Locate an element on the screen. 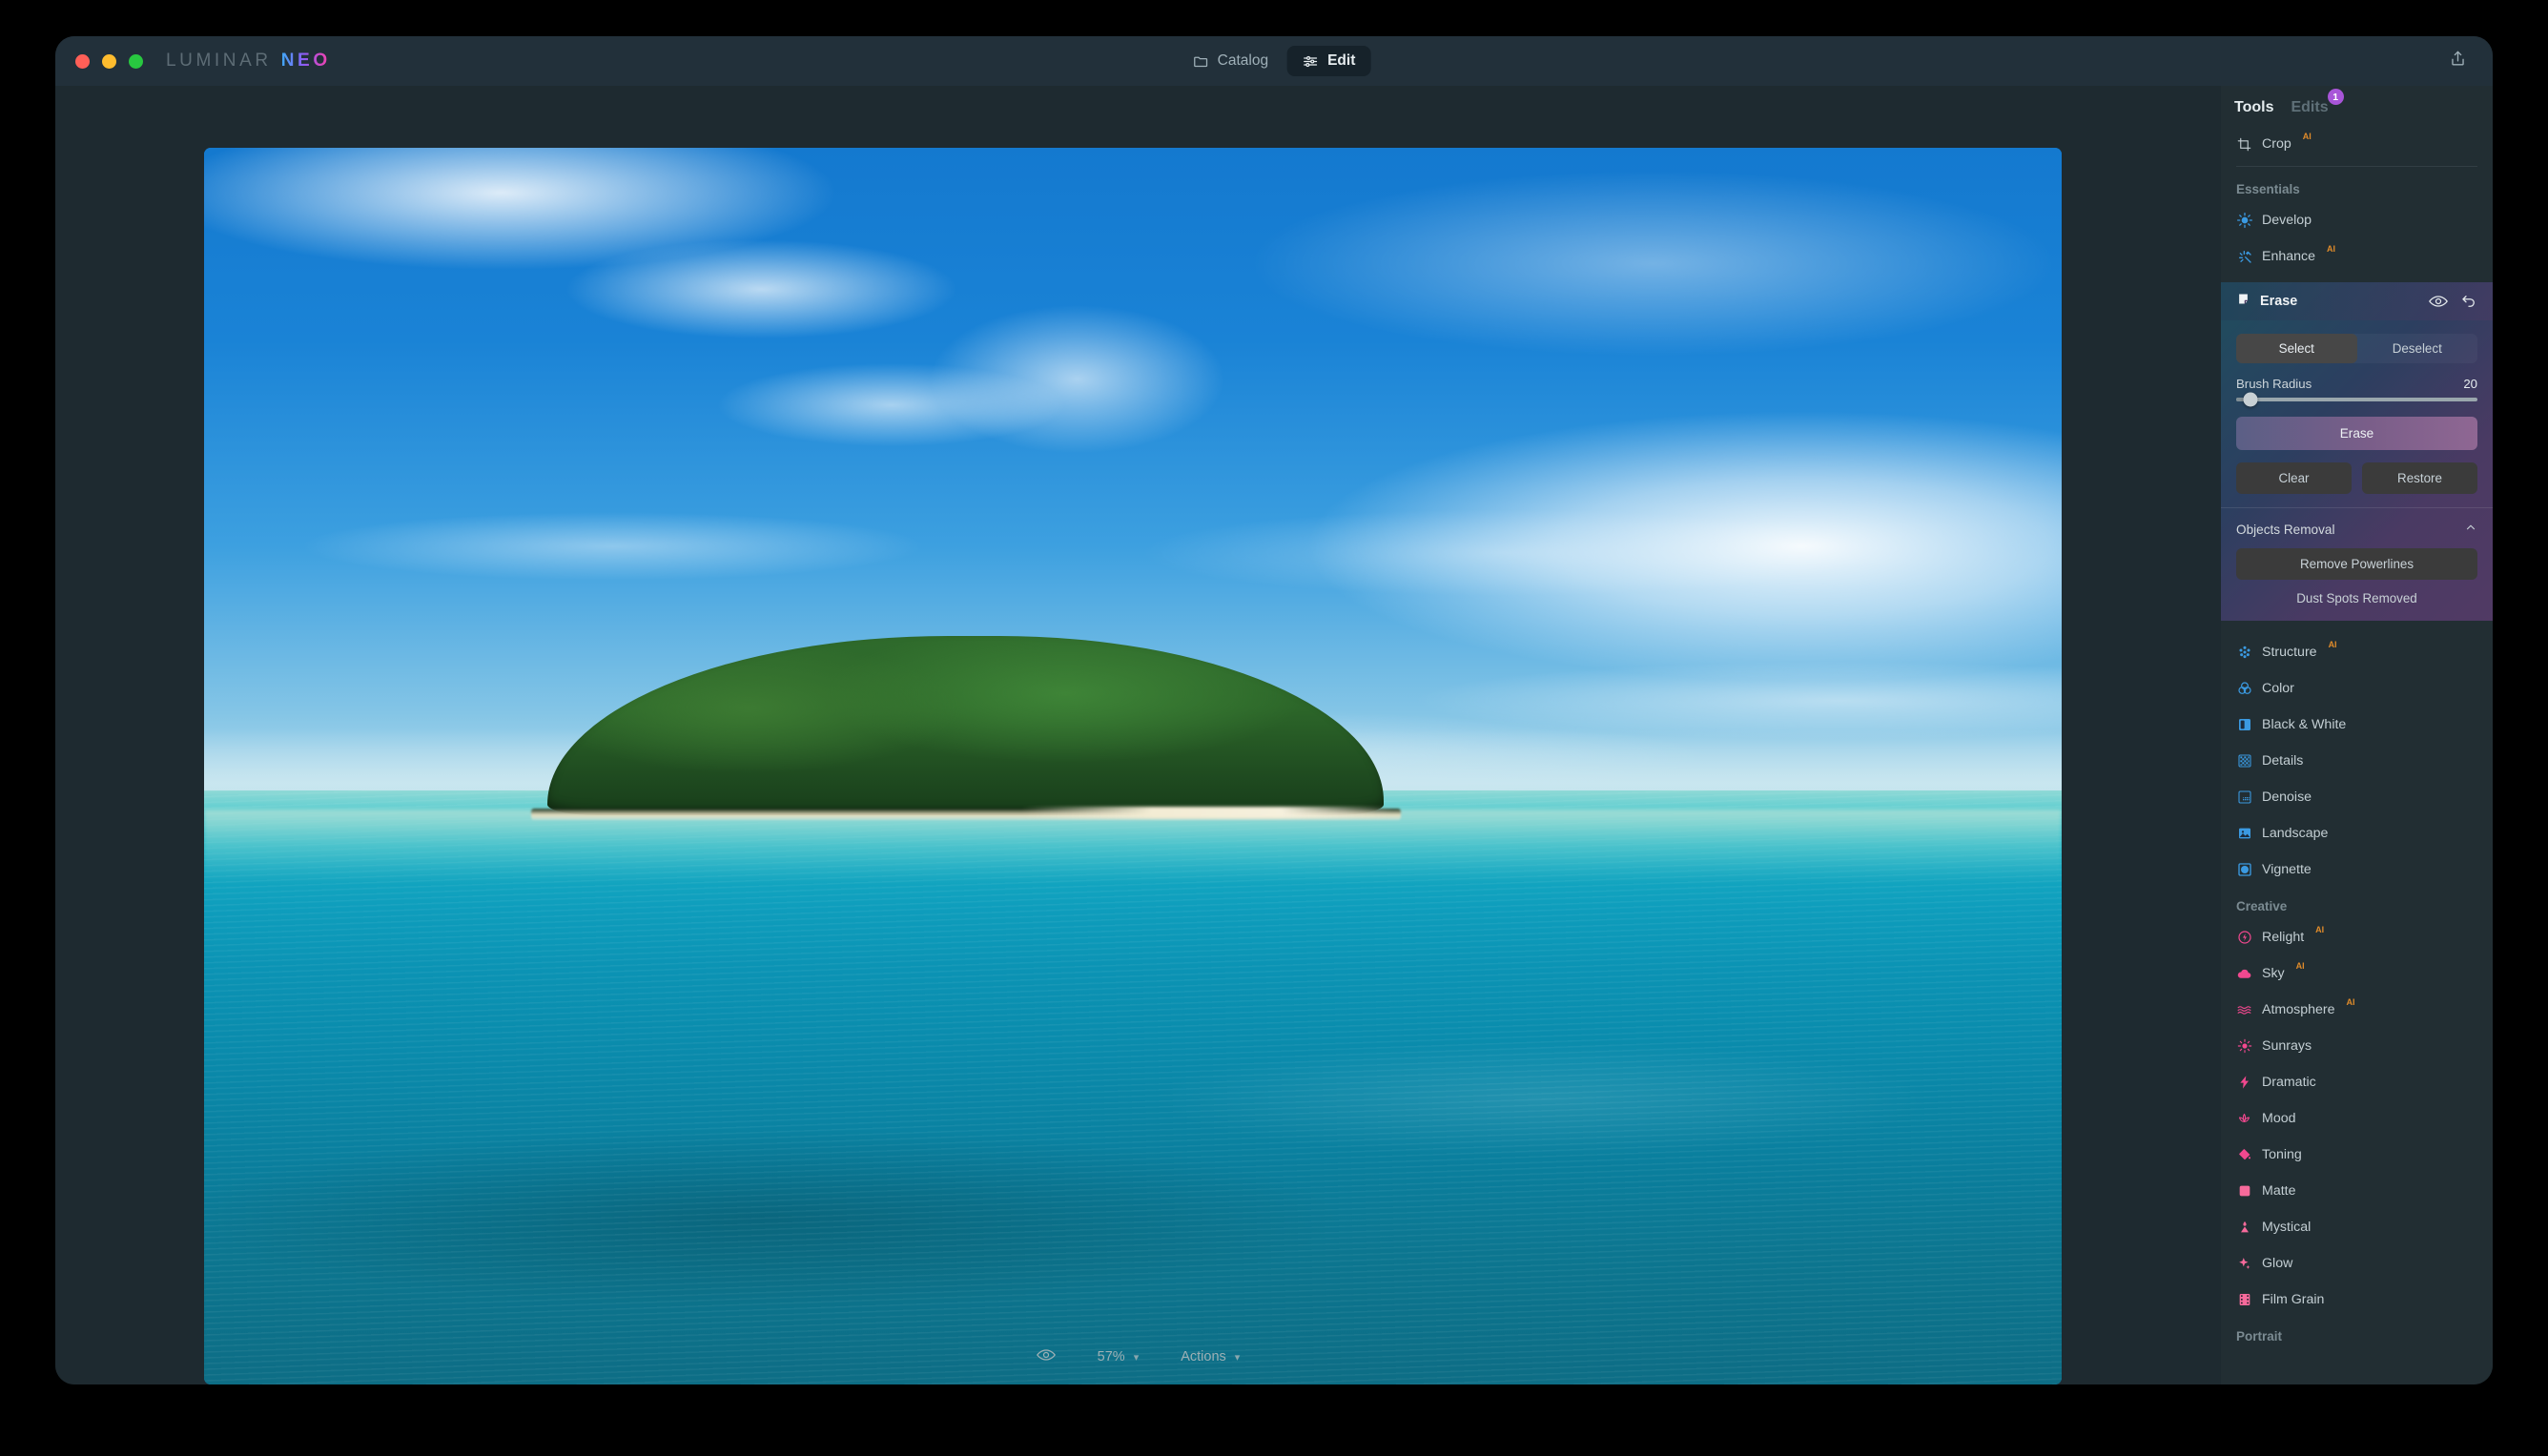 The image size is (2548, 1456). chevron-up-icon is located at coordinates (2471, 530).